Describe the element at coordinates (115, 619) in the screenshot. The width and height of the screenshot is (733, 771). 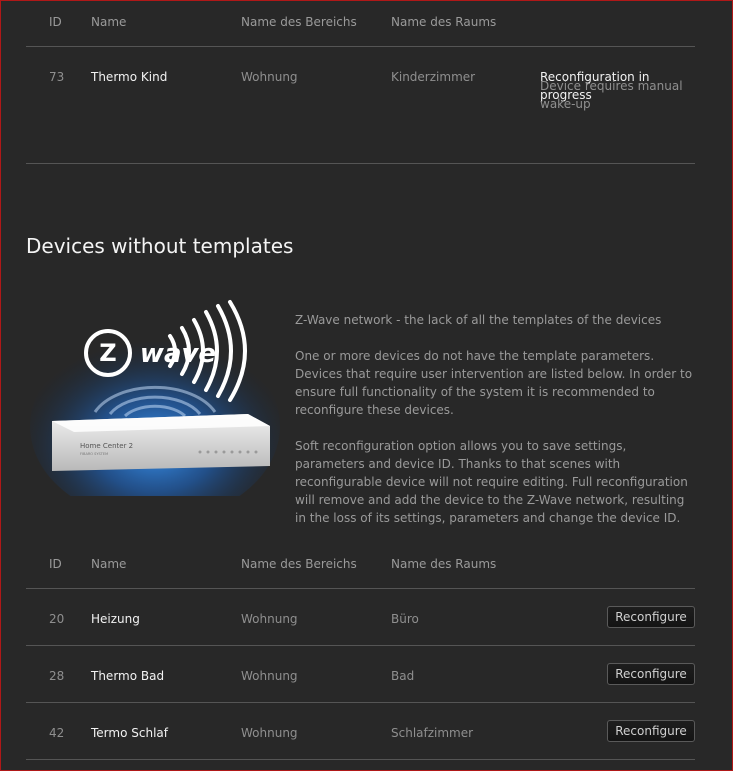
I see `device-name: Heizung` at that location.